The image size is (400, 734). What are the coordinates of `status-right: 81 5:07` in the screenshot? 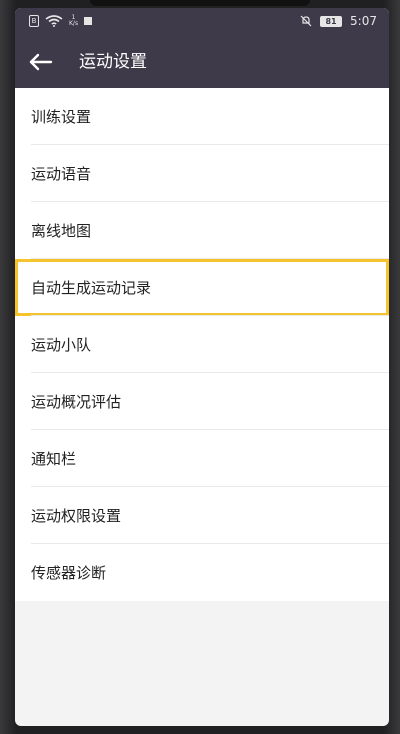 It's located at (338, 21).